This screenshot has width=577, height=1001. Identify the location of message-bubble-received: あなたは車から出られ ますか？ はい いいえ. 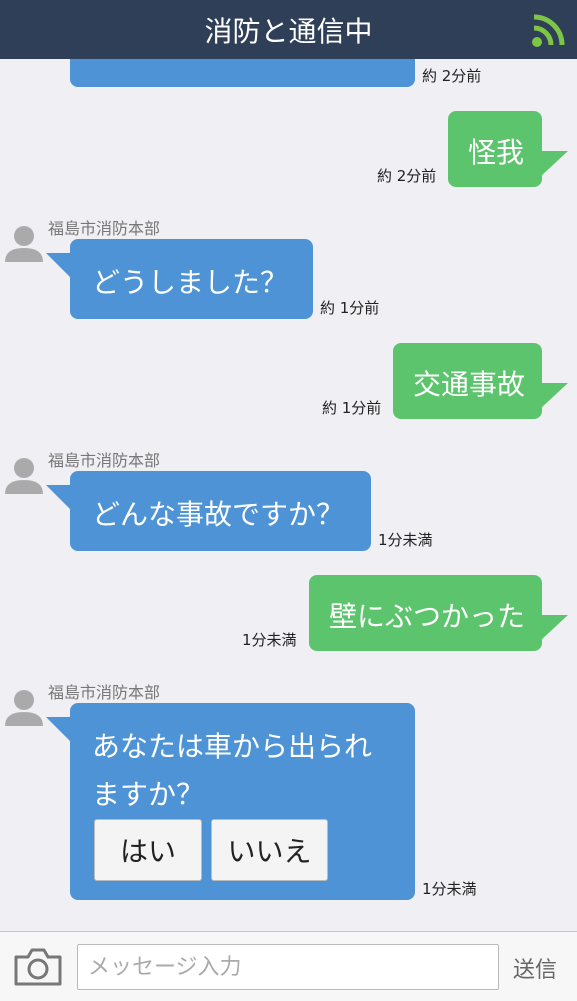
(230, 801).